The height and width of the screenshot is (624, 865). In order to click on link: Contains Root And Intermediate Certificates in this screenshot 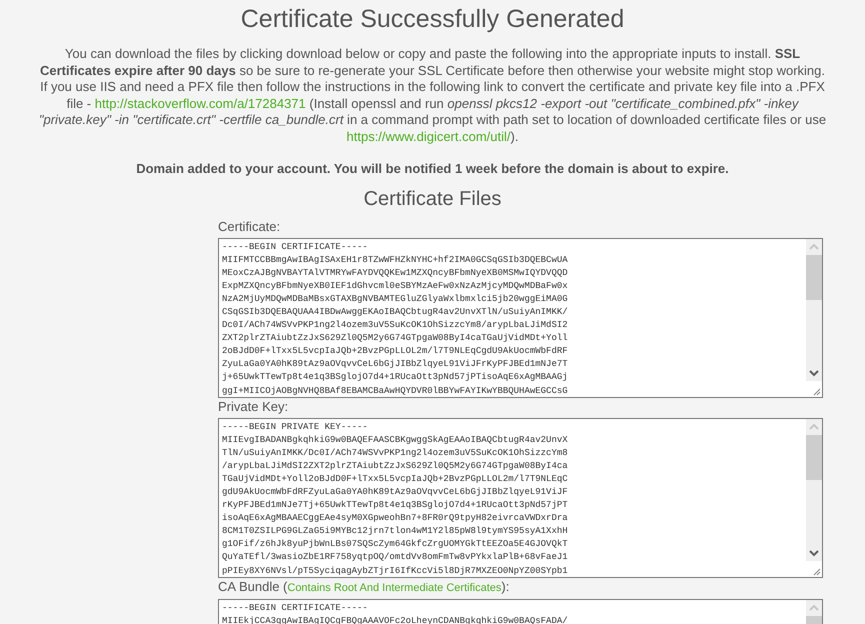, I will do `click(394, 588)`.